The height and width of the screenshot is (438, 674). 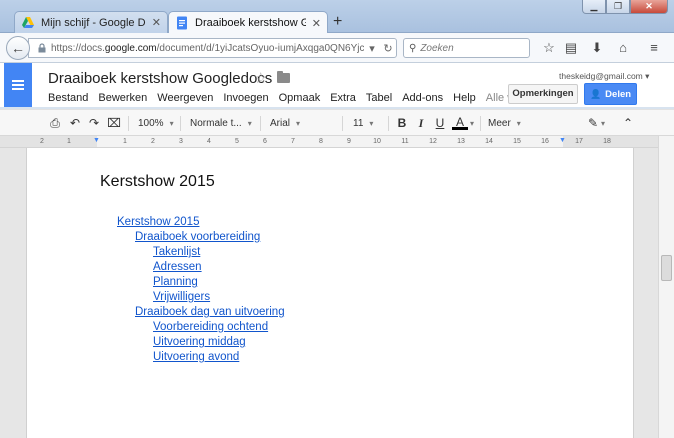 What do you see at coordinates (654, 48) in the screenshot?
I see `menu-icon: ≡` at bounding box center [654, 48].